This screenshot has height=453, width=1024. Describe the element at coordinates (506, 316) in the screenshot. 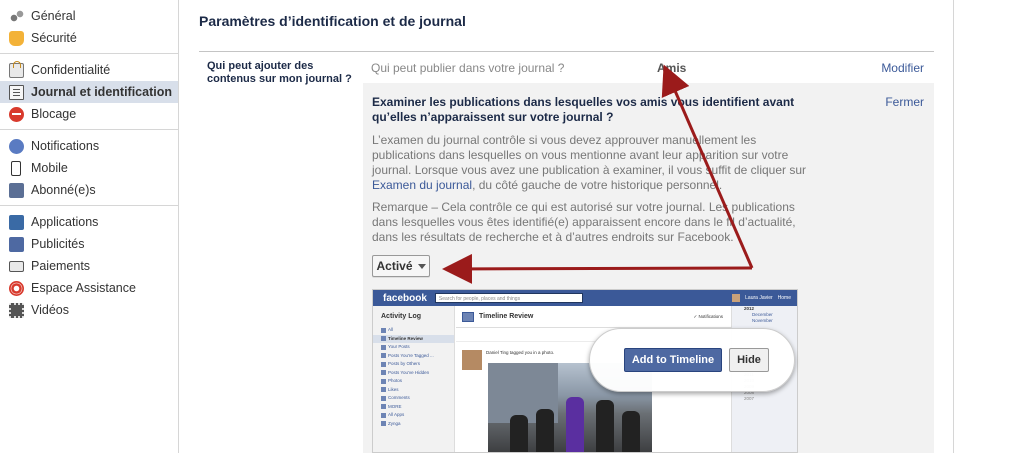

I see `preview-review-title: Timeline Review` at that location.